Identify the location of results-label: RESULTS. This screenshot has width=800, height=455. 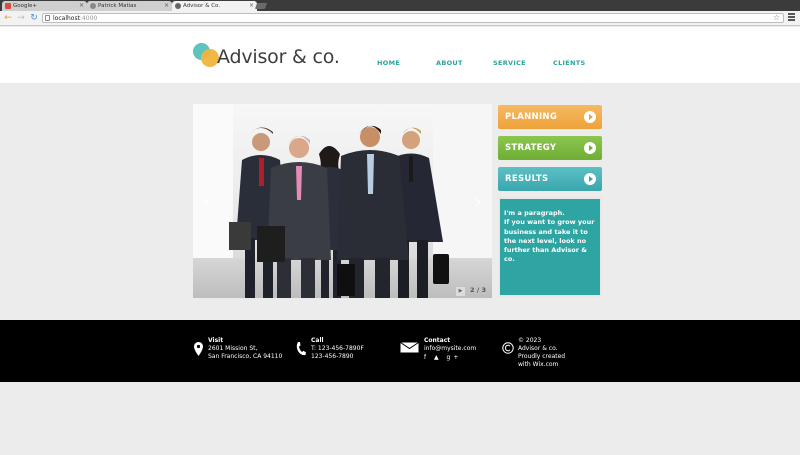
(527, 179).